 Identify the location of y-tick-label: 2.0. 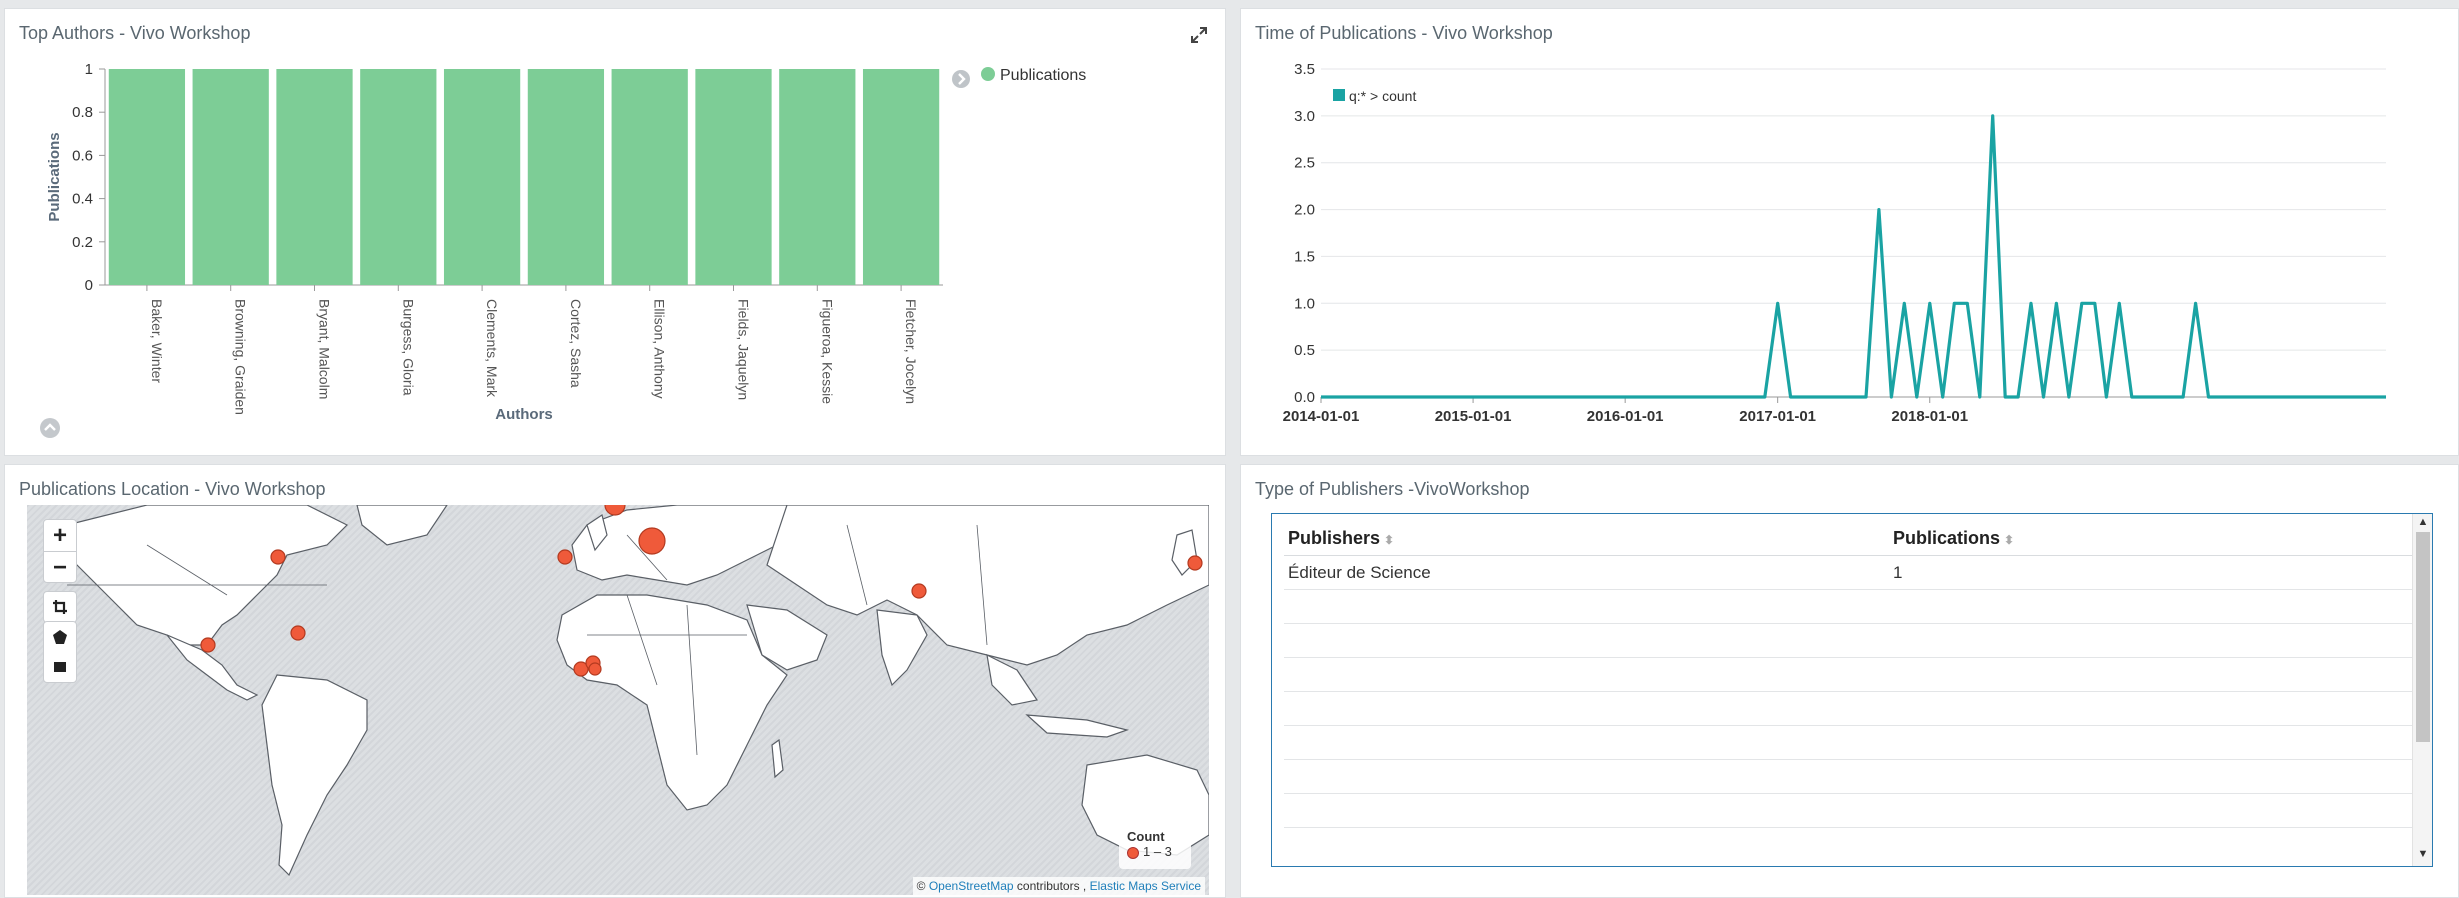
(1304, 210).